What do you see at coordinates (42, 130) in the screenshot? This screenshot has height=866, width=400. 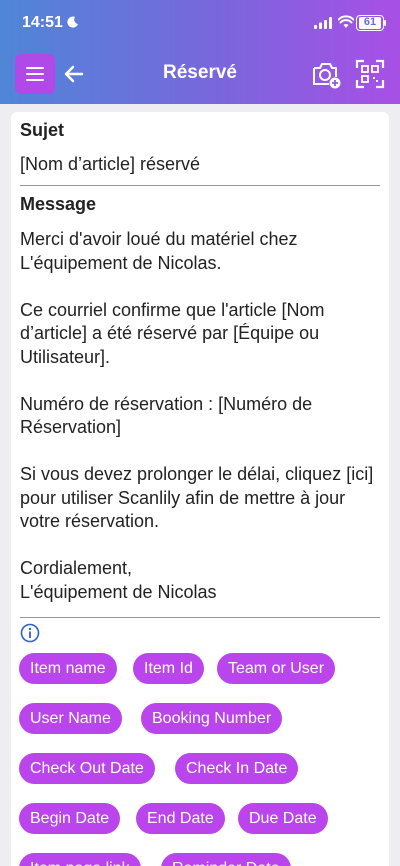 I see `subject-label: Sujet` at bounding box center [42, 130].